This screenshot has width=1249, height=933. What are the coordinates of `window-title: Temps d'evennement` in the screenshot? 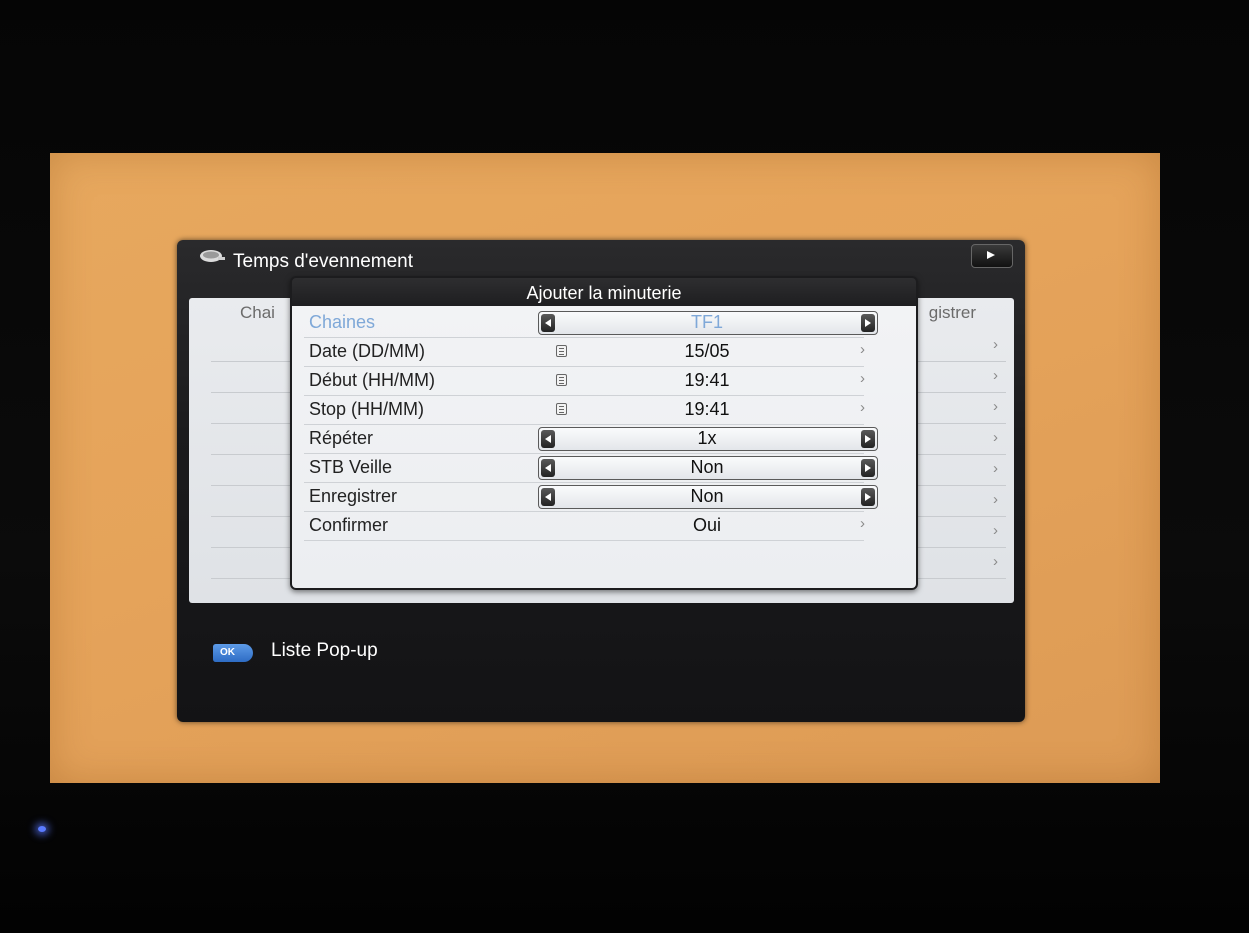 It's located at (323, 261).